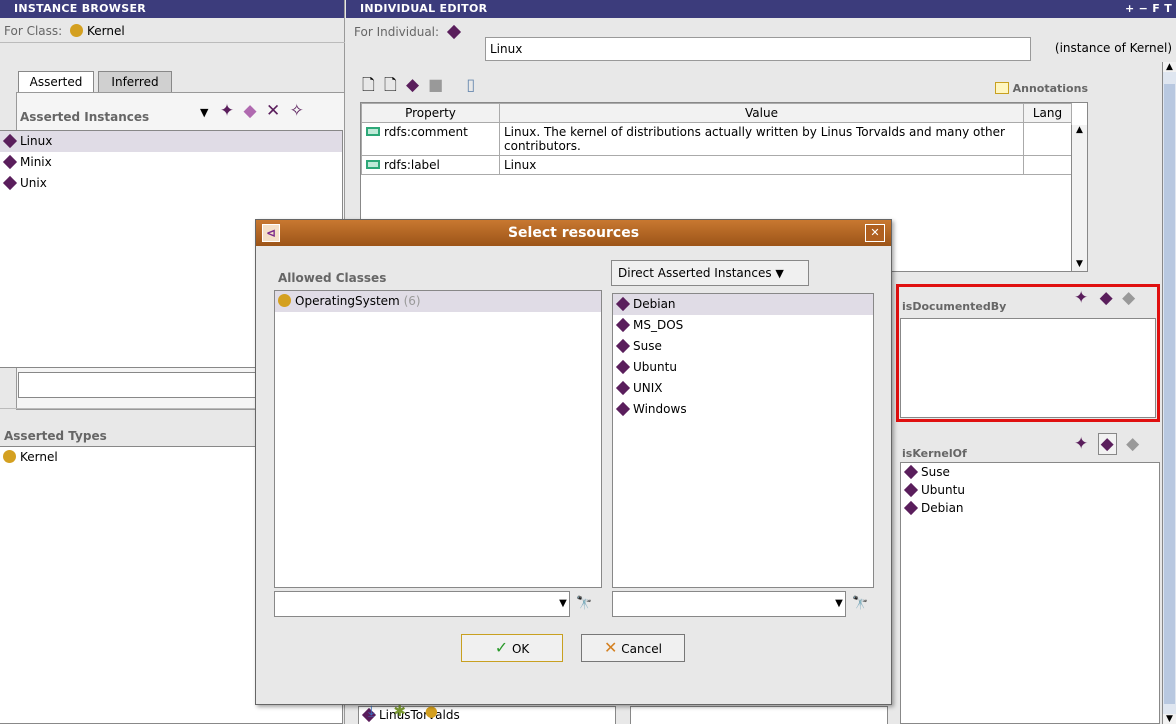  I want to click on delete-instance-icon: ✕, so click(273, 111).